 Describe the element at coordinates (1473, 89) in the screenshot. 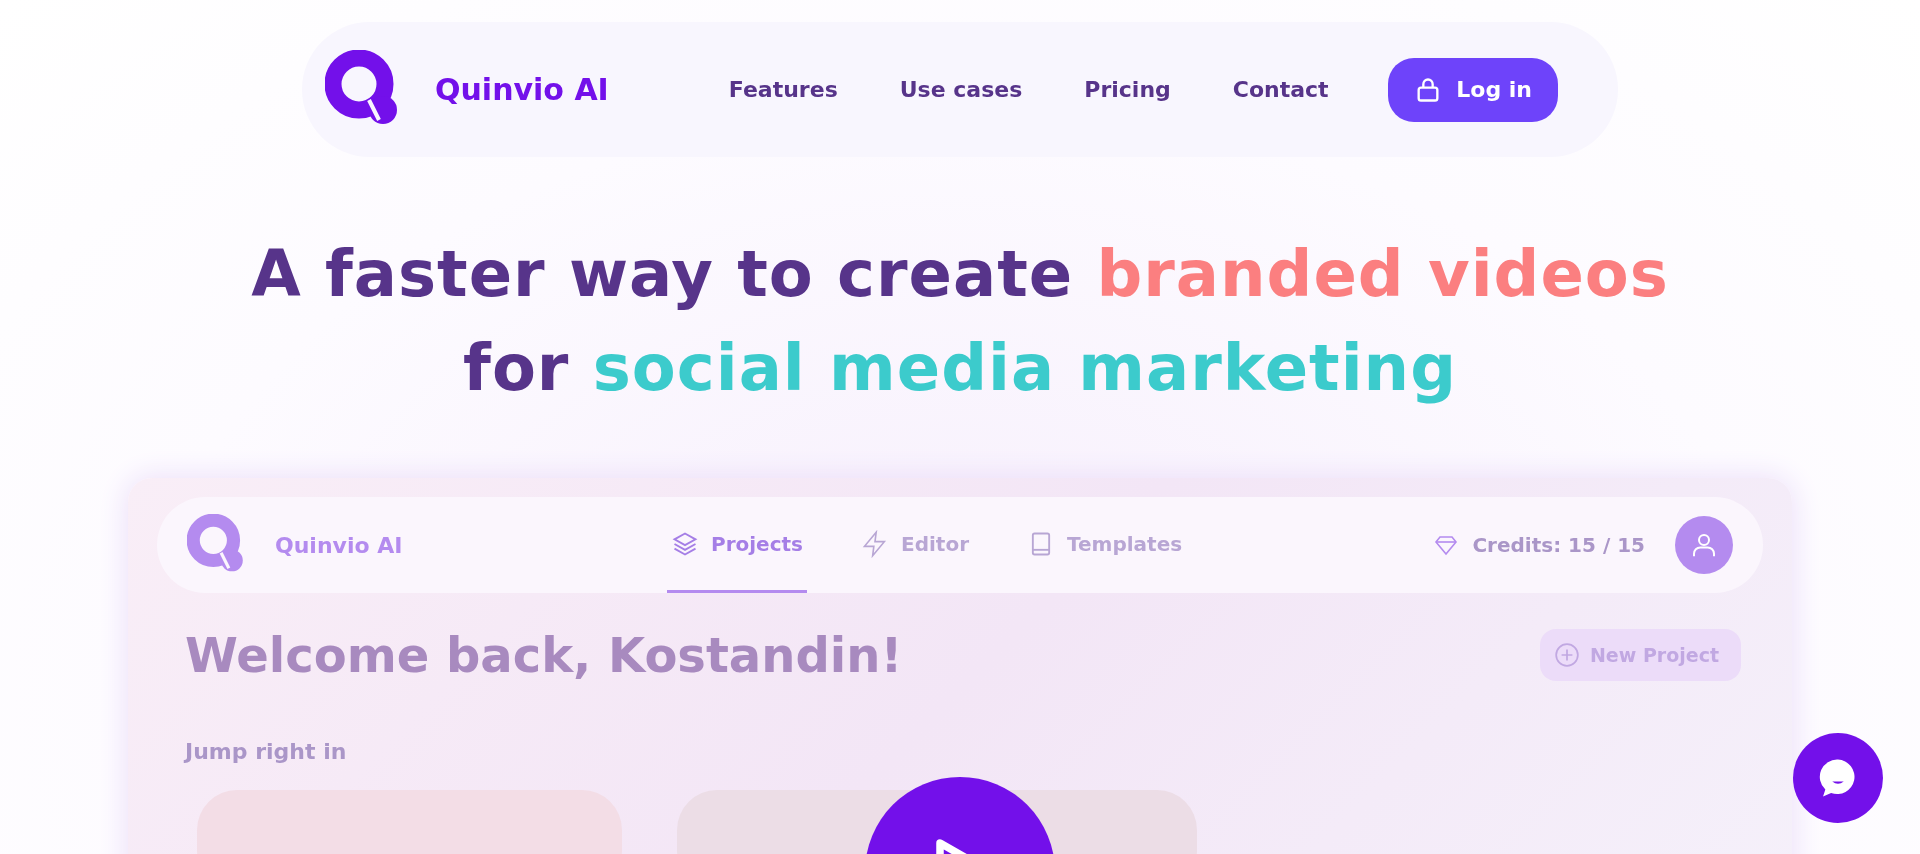

I see `login-button: Log in` at that location.